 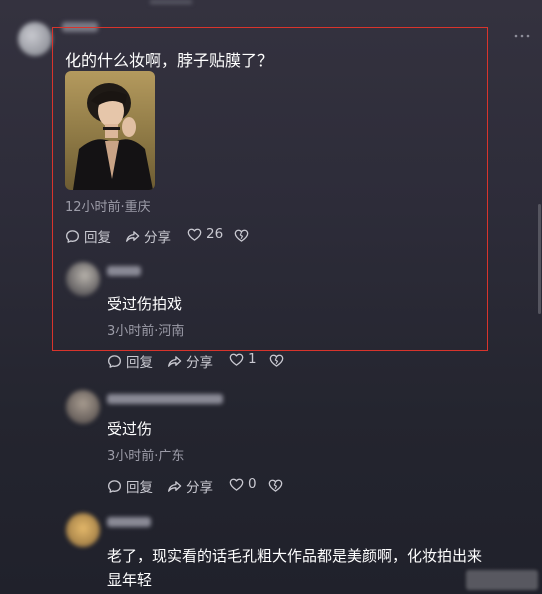 What do you see at coordinates (215, 234) in the screenshot?
I see `like-count: 26` at bounding box center [215, 234].